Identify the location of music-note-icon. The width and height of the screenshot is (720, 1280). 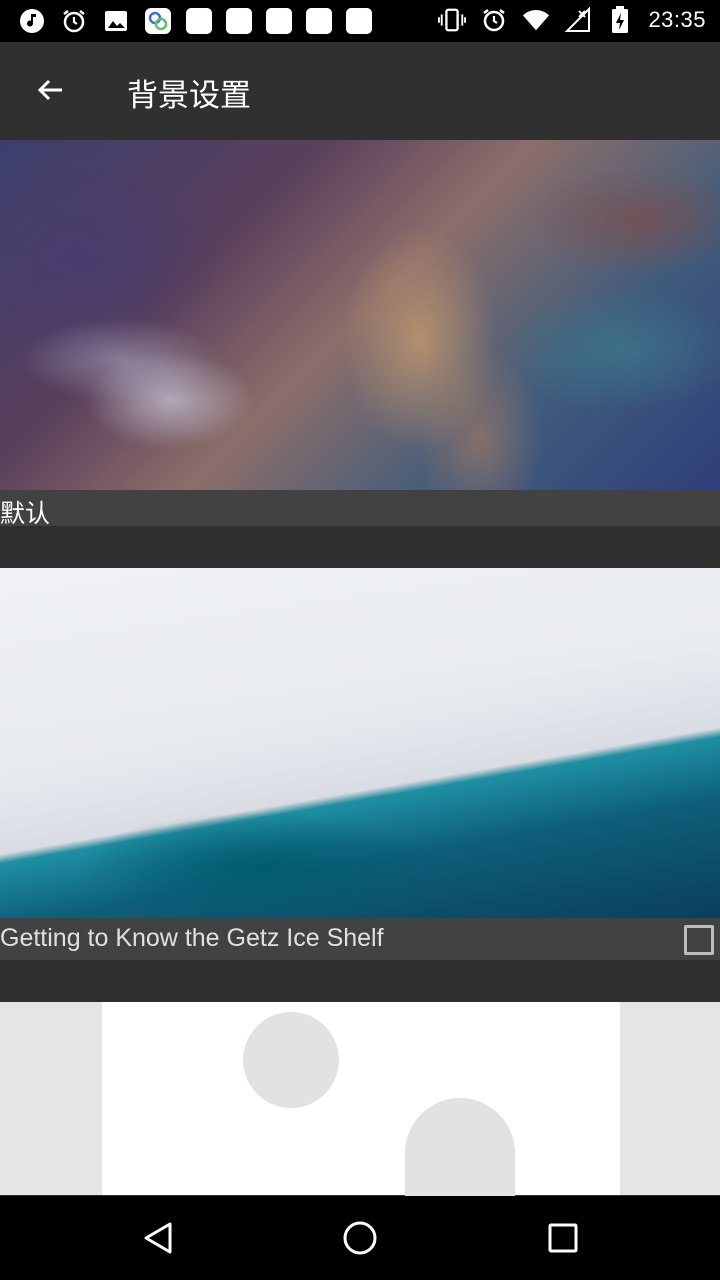
(32, 21).